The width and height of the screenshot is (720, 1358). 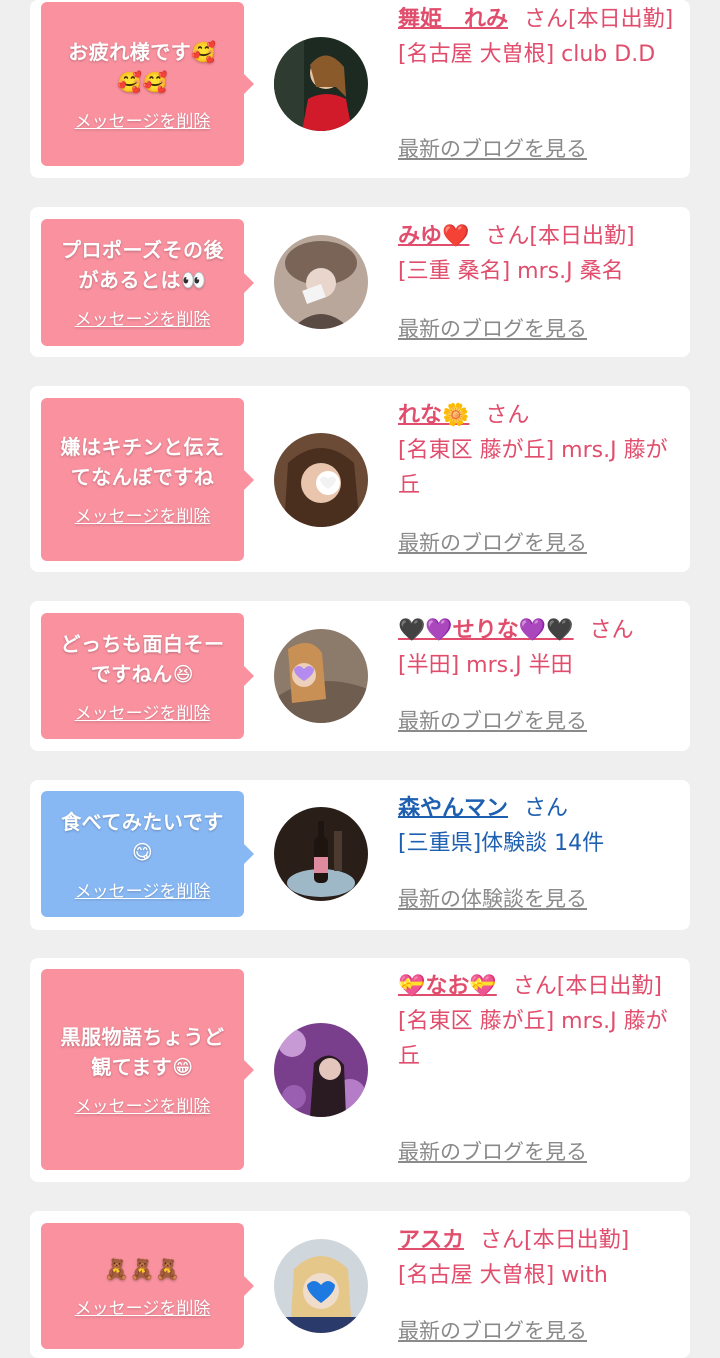 What do you see at coordinates (447, 986) in the screenshot?
I see `cast-name-link: 💝なお💝` at bounding box center [447, 986].